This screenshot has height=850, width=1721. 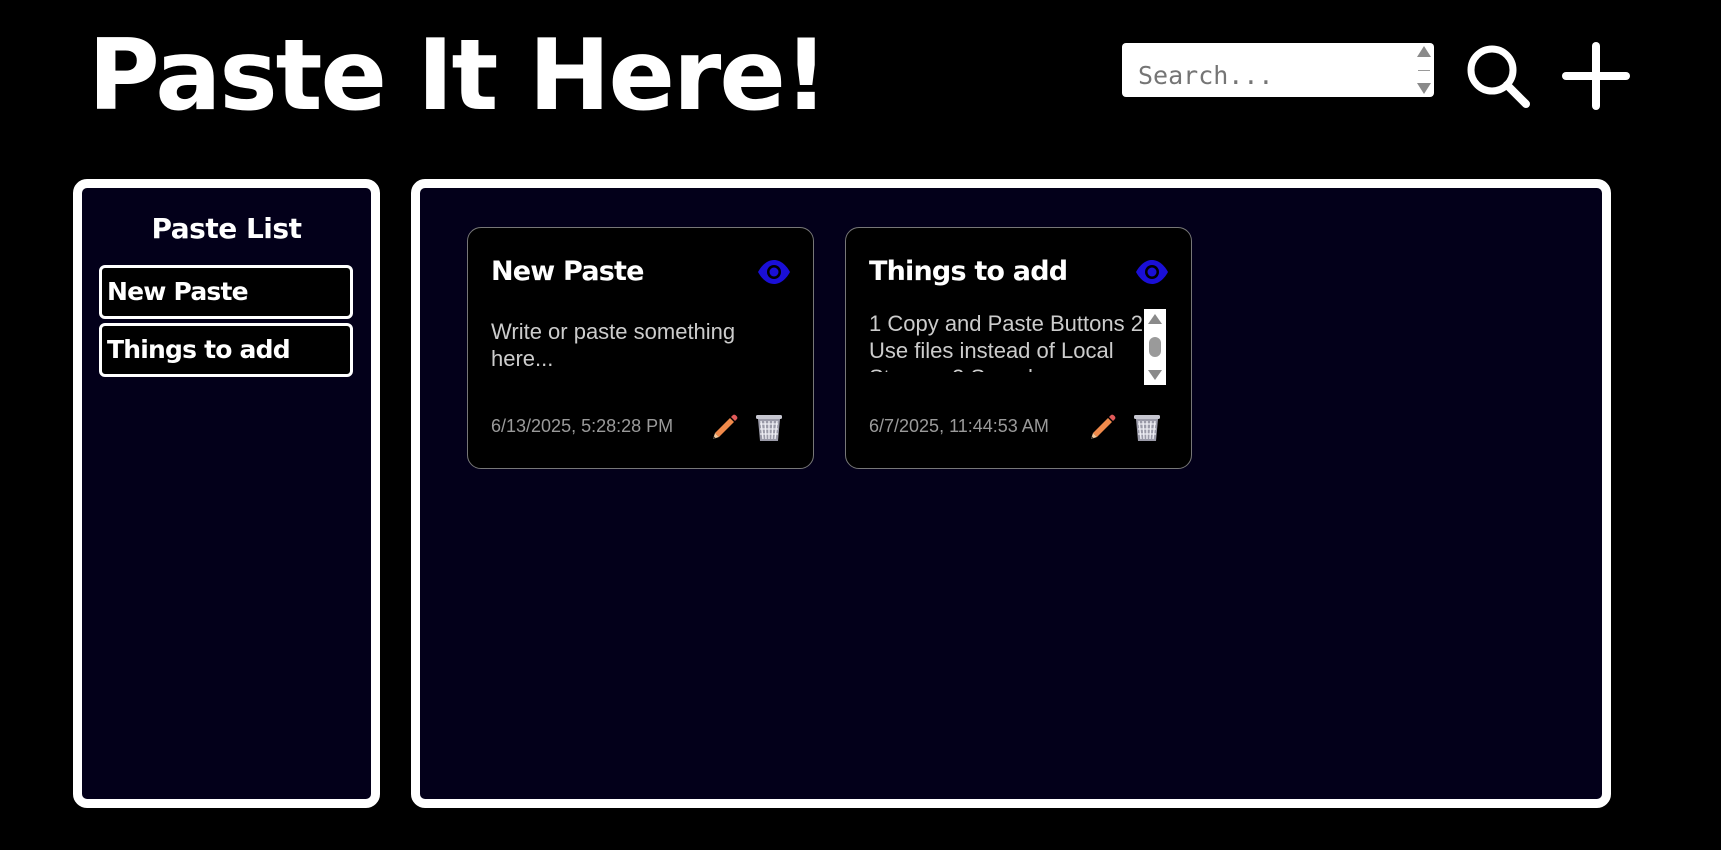 I want to click on search-box, so click(x=1278, y=70).